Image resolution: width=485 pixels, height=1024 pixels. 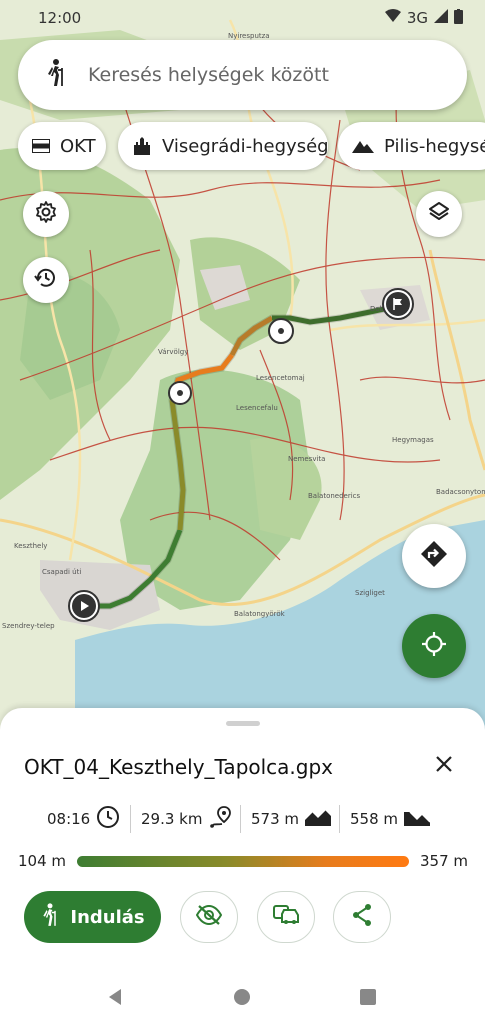 What do you see at coordinates (370, 593) in the screenshot?
I see `svg-text: Szigliget` at bounding box center [370, 593].